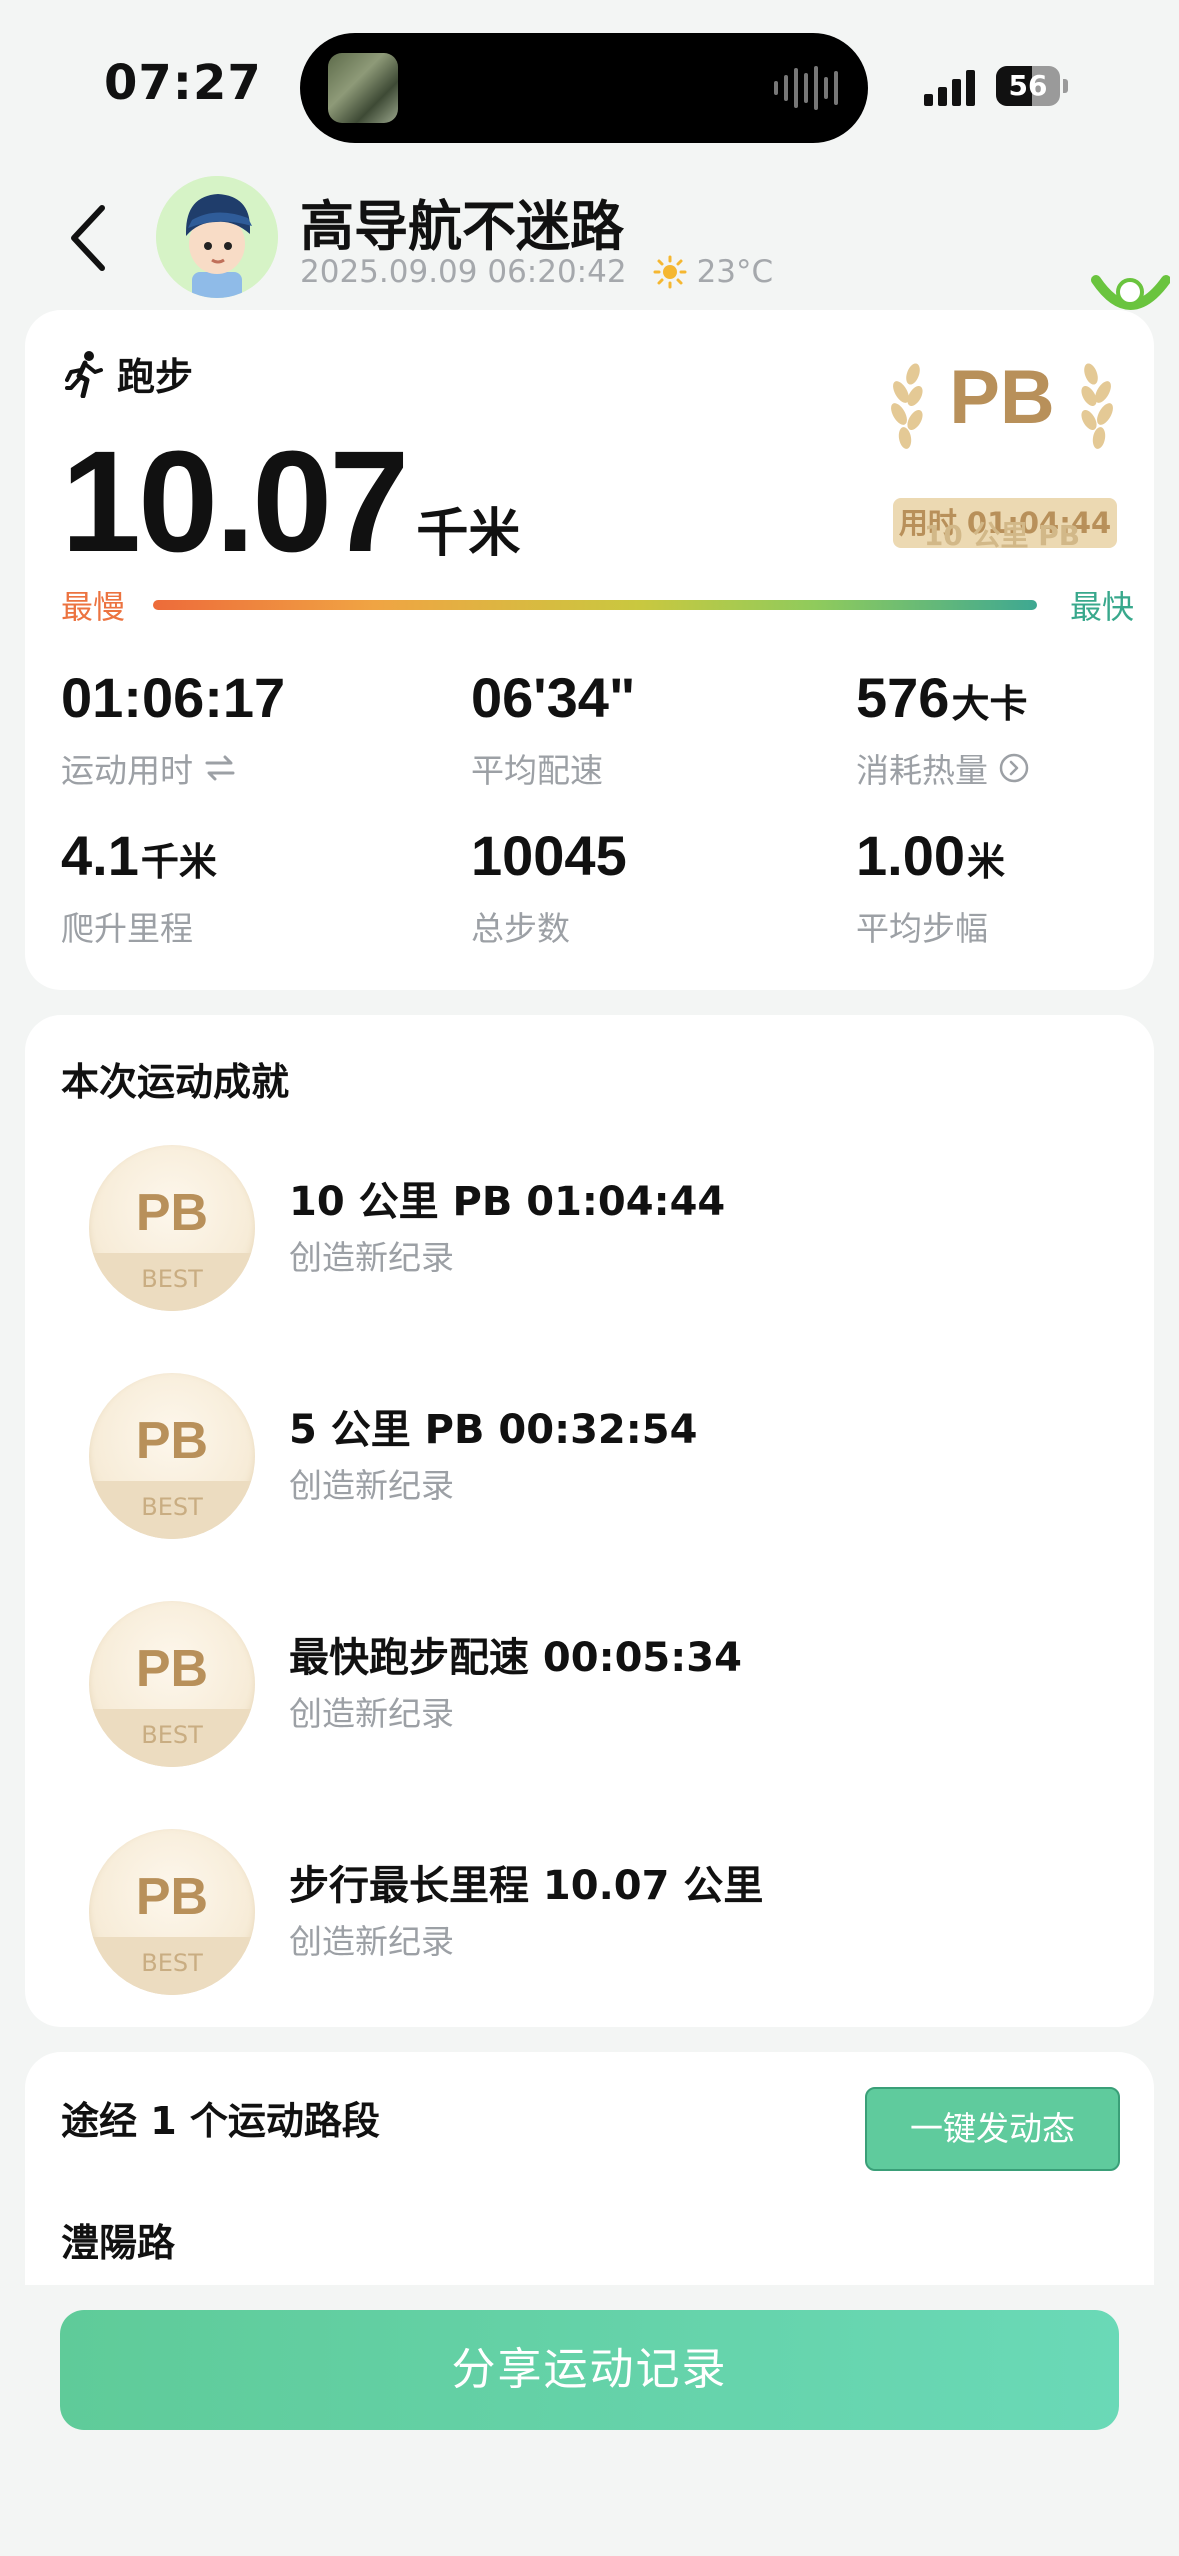 This screenshot has height=2556, width=1179. Describe the element at coordinates (537, 770) in the screenshot. I see `stat-label: 平均配速` at that location.